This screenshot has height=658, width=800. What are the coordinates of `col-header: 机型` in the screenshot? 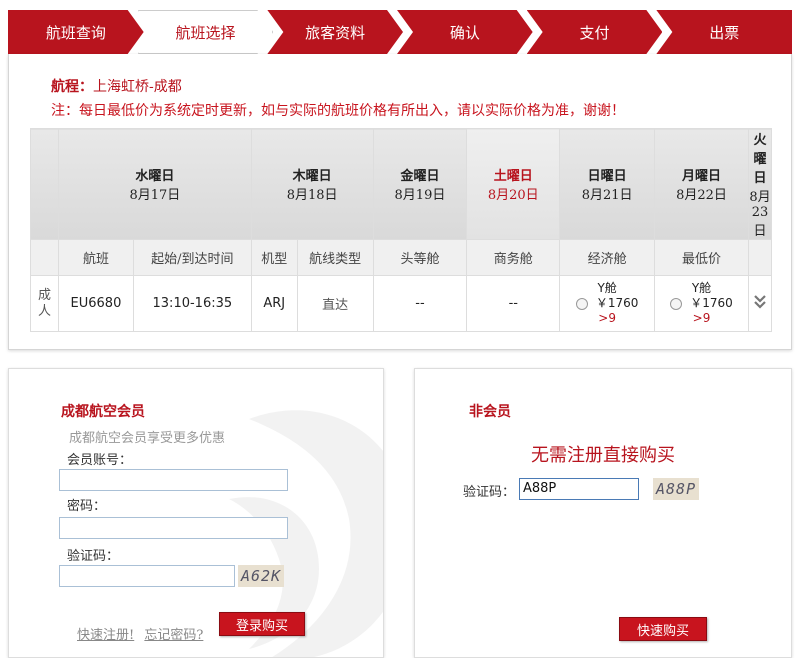 It's located at (274, 257).